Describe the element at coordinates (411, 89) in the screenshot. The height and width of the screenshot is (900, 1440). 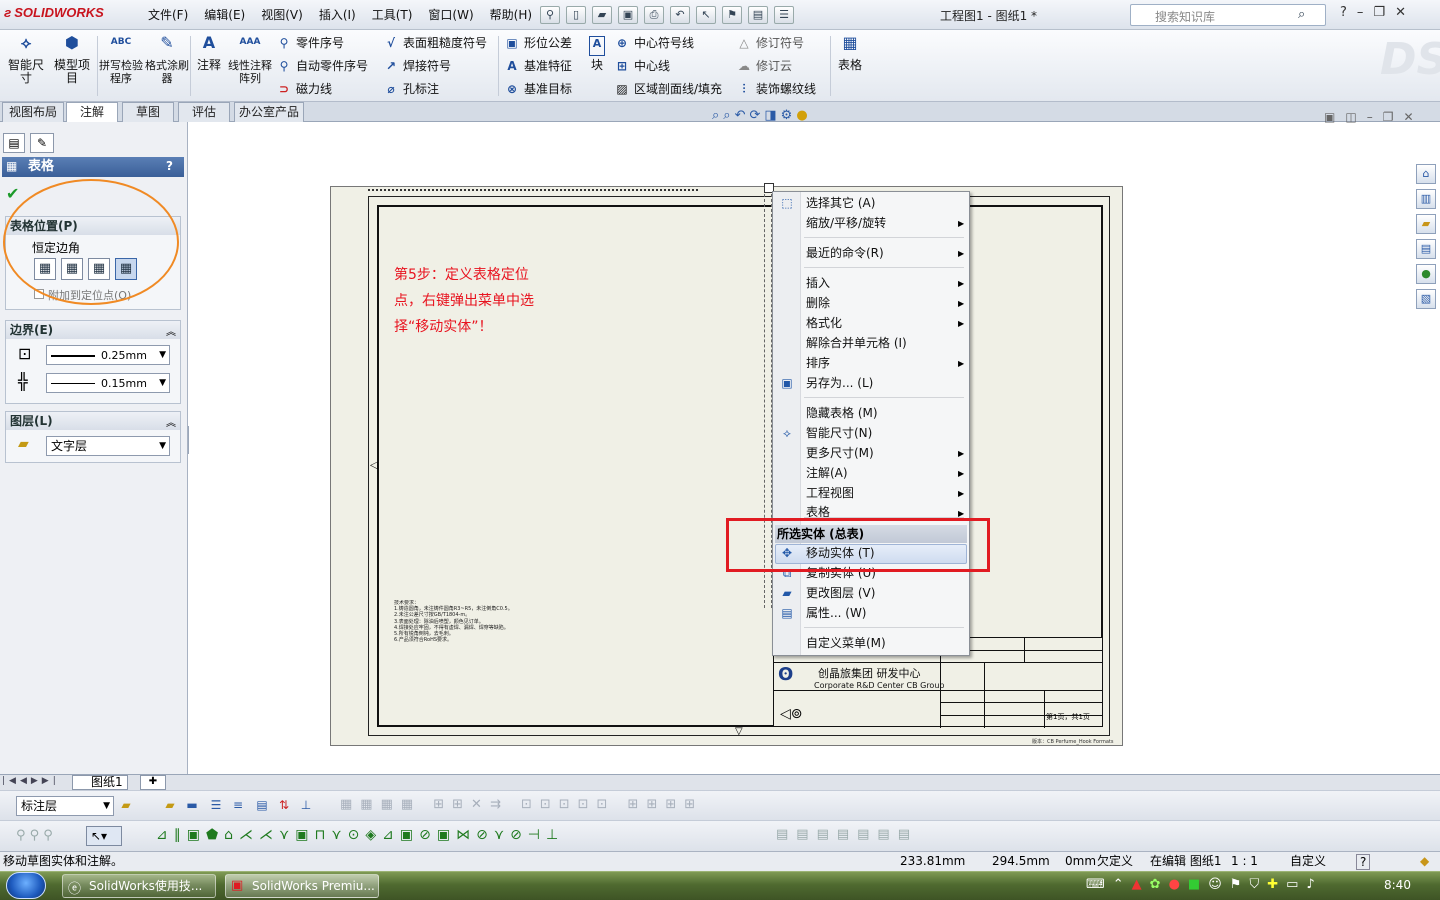
I see `hole-callout-button: ⌀ 孔标注` at that location.